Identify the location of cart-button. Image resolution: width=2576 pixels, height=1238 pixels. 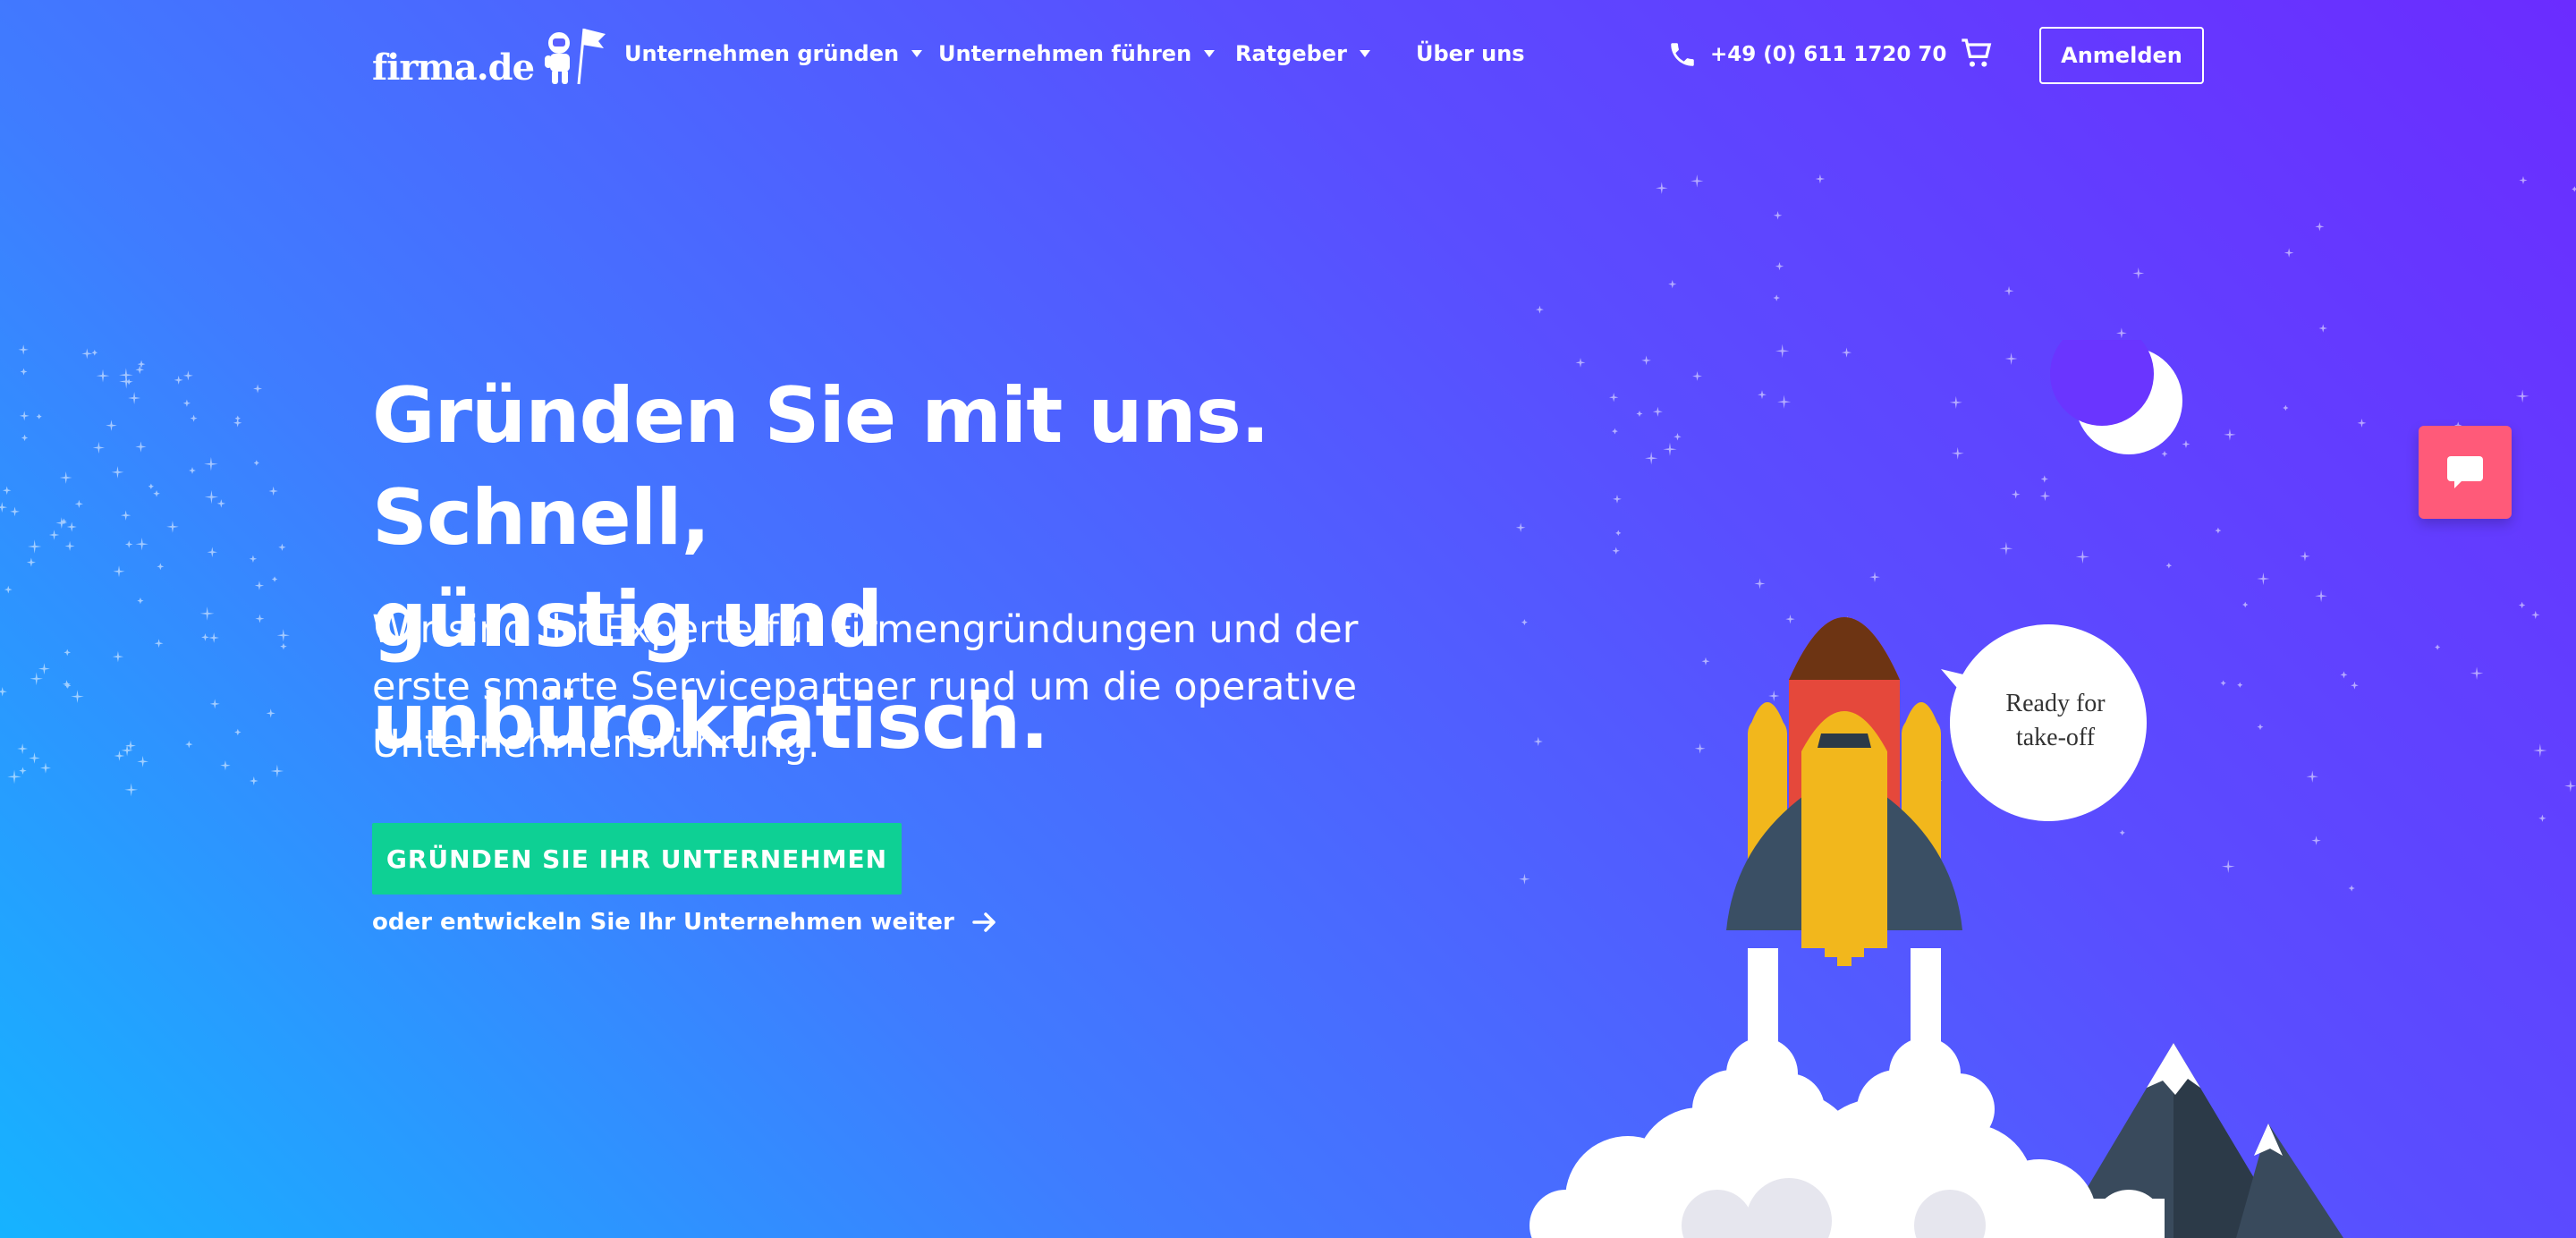
(1977, 55).